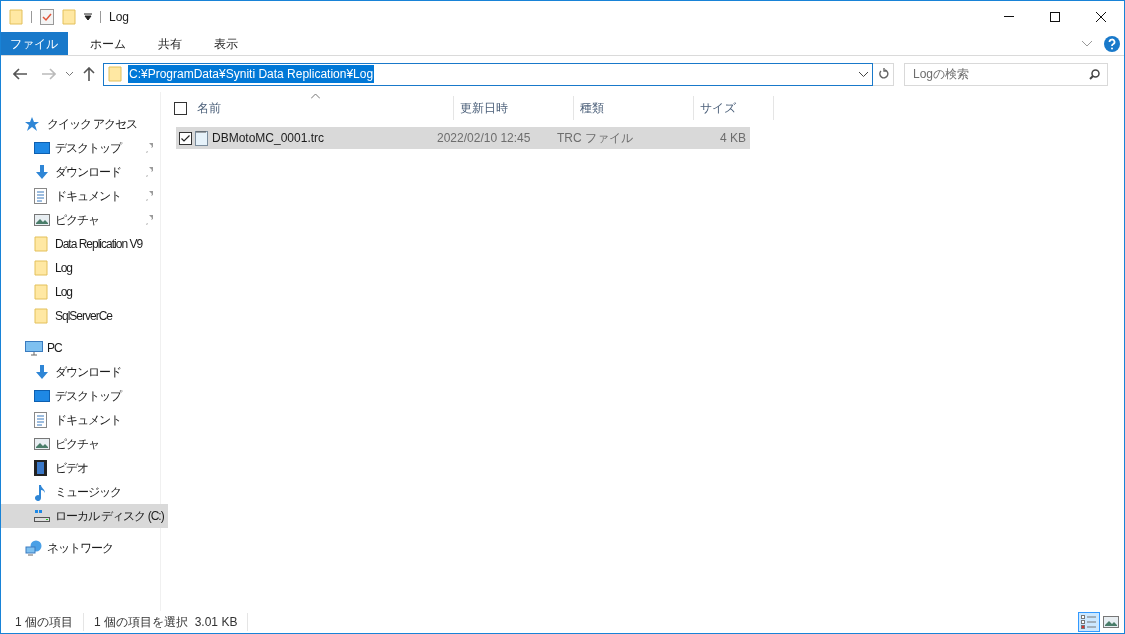 This screenshot has width=1125, height=634. Describe the element at coordinates (72, 468) in the screenshot. I see `nav-label: ビデオ` at that location.